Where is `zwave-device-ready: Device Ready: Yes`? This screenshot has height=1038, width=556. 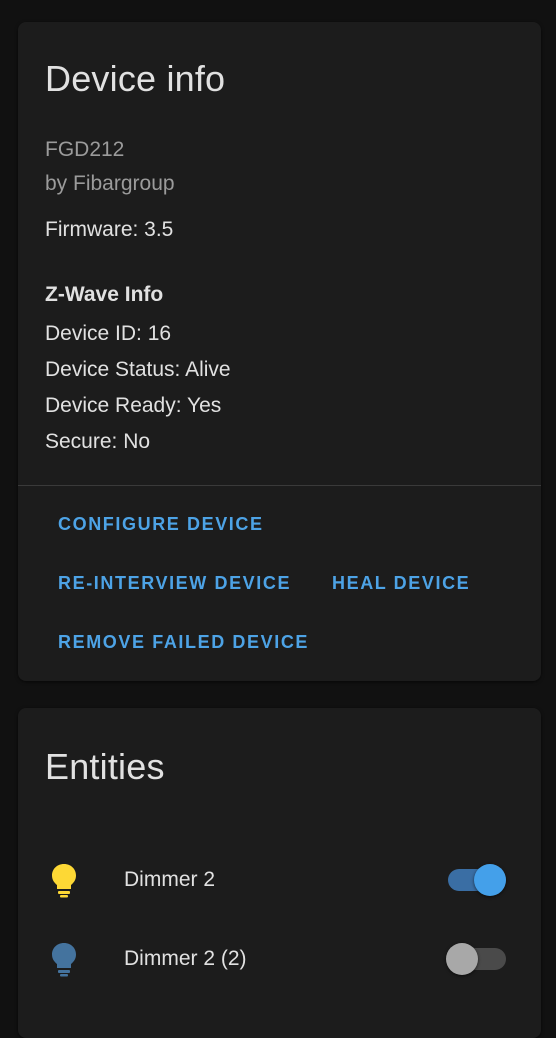
zwave-device-ready: Device Ready: Yes is located at coordinates (133, 405).